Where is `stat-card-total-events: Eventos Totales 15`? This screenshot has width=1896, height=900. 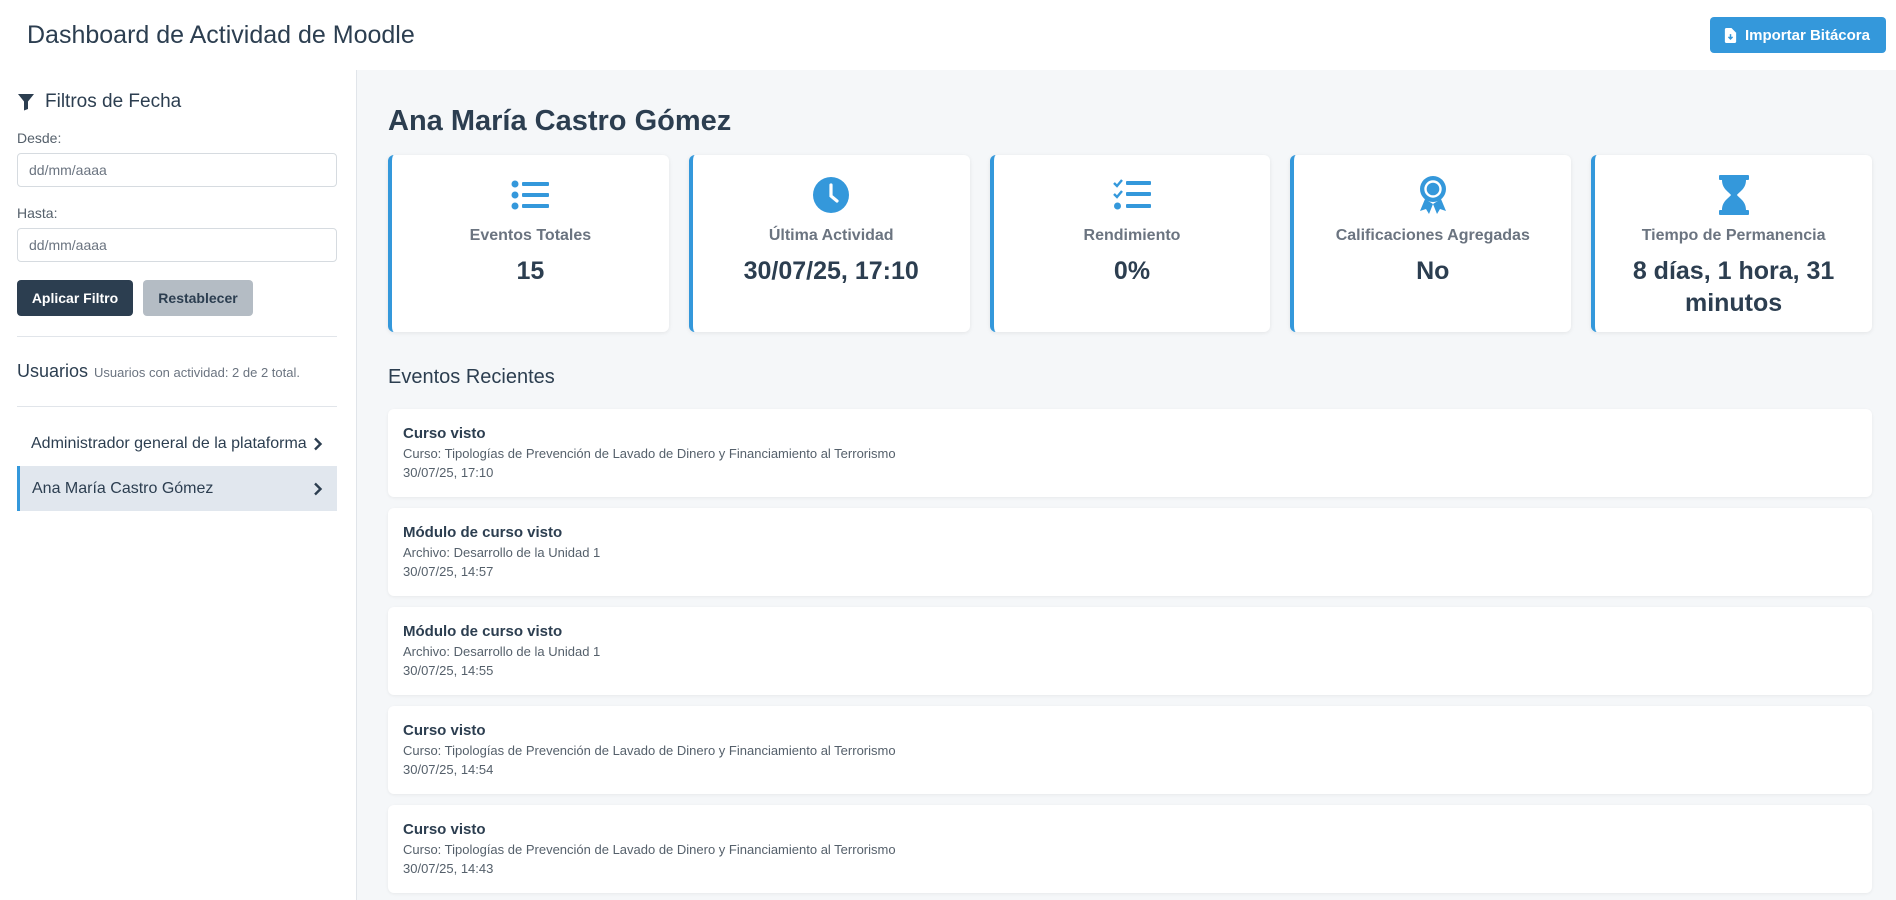
stat-card-total-events: Eventos Totales 15 is located at coordinates (528, 243).